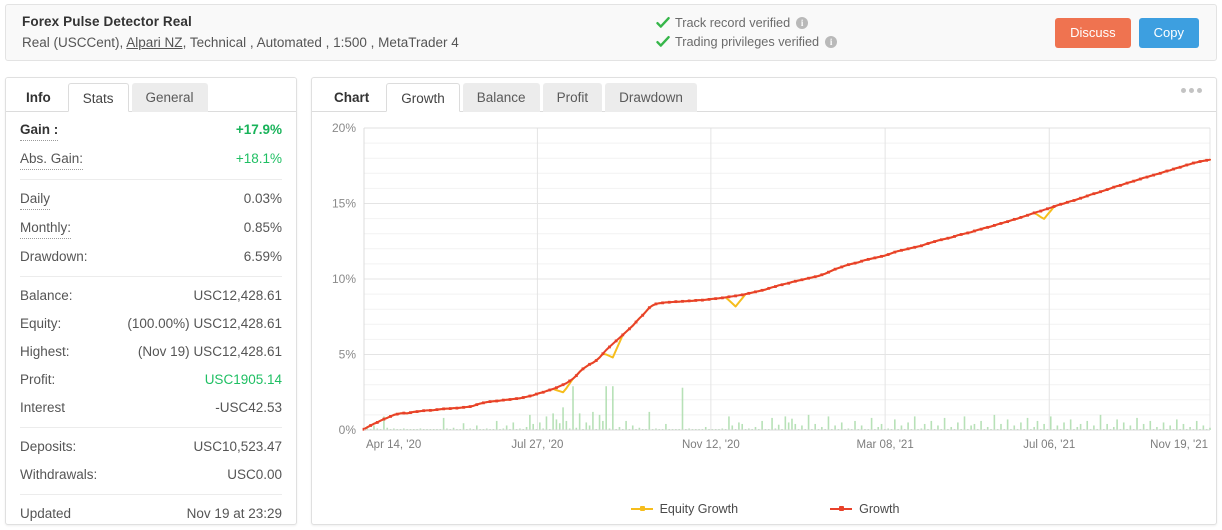 The width and height of the screenshot is (1222, 530). Describe the element at coordinates (151, 408) in the screenshot. I see `stat-row-interest: Interest -USC42.53` at that location.